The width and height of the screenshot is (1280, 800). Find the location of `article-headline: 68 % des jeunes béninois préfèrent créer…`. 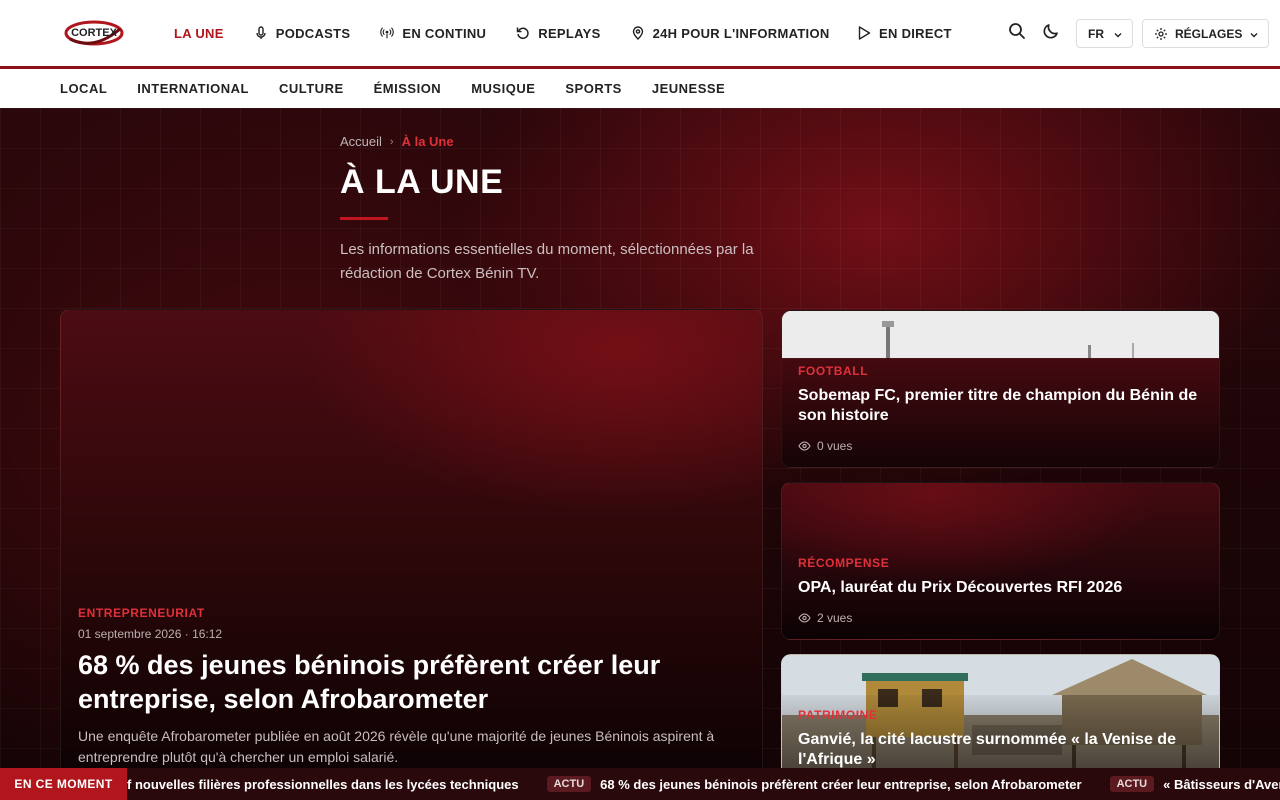

article-headline: 68 % des jeunes béninois préfèrent créer… is located at coordinates (369, 682).